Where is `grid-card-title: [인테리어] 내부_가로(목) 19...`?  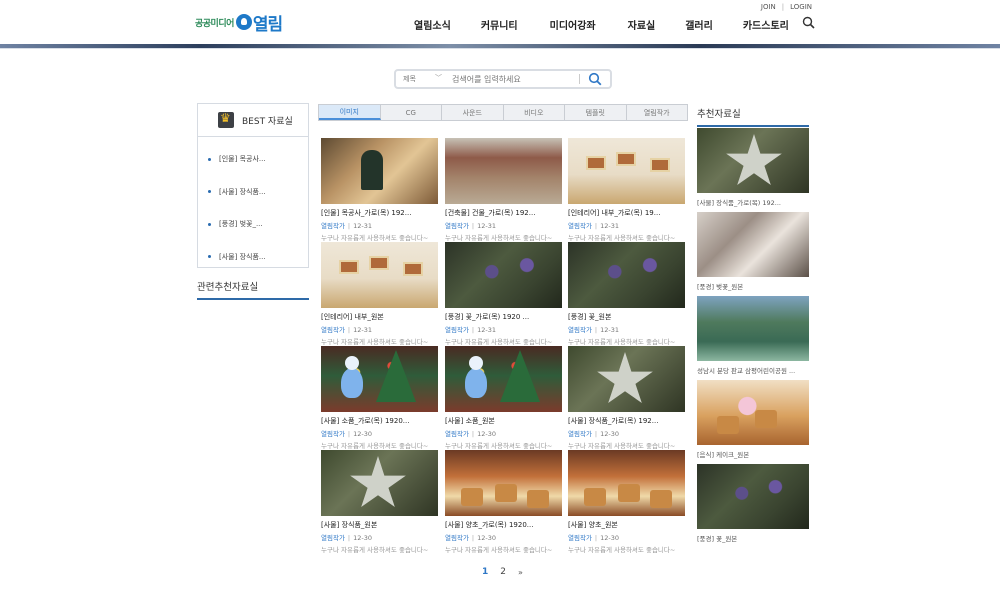 grid-card-title: [인테리어] 내부_가로(목) 19... is located at coordinates (626, 213).